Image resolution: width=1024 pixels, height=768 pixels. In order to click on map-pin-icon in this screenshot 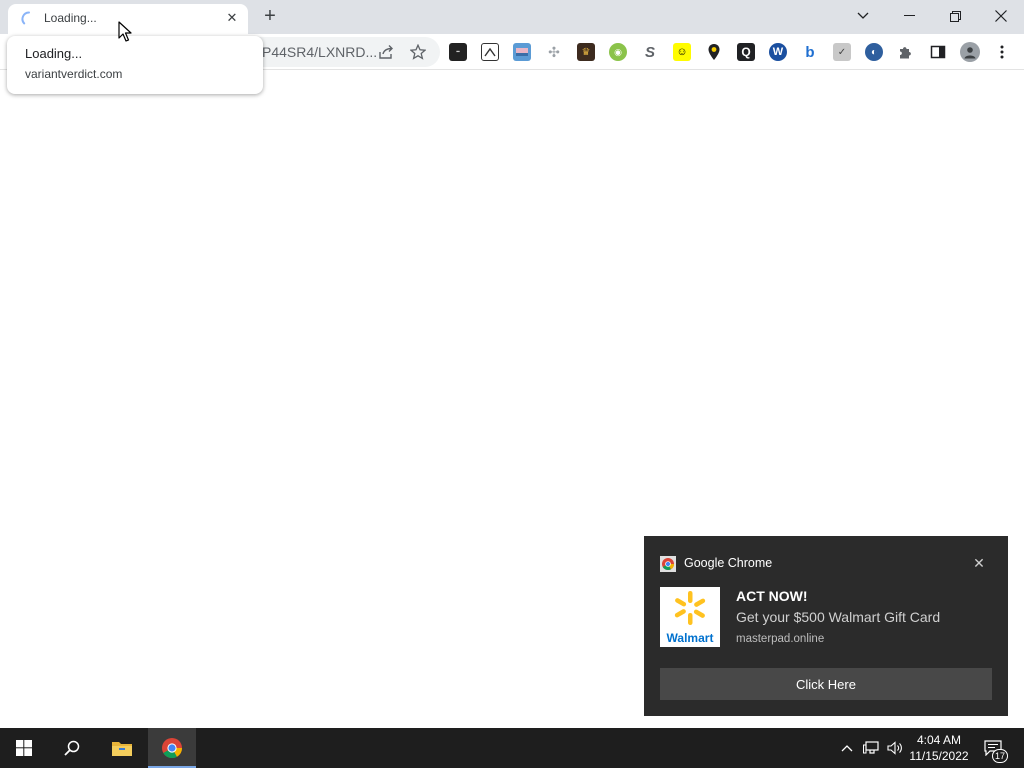, I will do `click(714, 52)`.